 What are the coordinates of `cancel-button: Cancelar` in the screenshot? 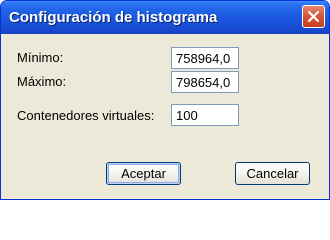 It's located at (272, 173).